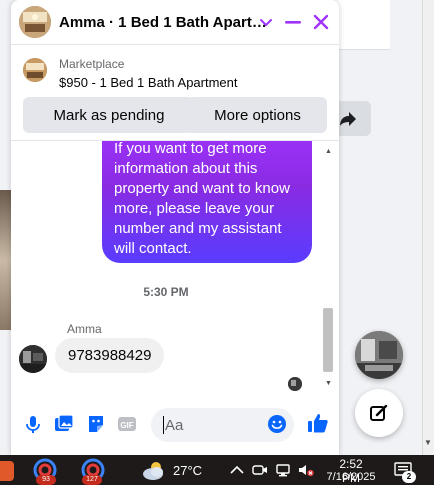  I want to click on chevron-up-icon, so click(237, 470).